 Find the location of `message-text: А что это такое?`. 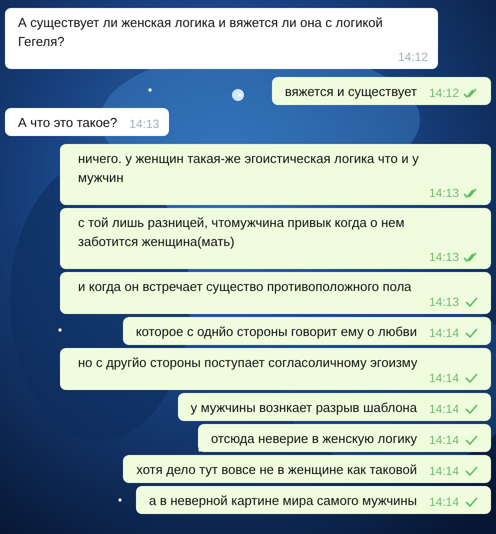

message-text: А что это такое? is located at coordinates (68, 123).